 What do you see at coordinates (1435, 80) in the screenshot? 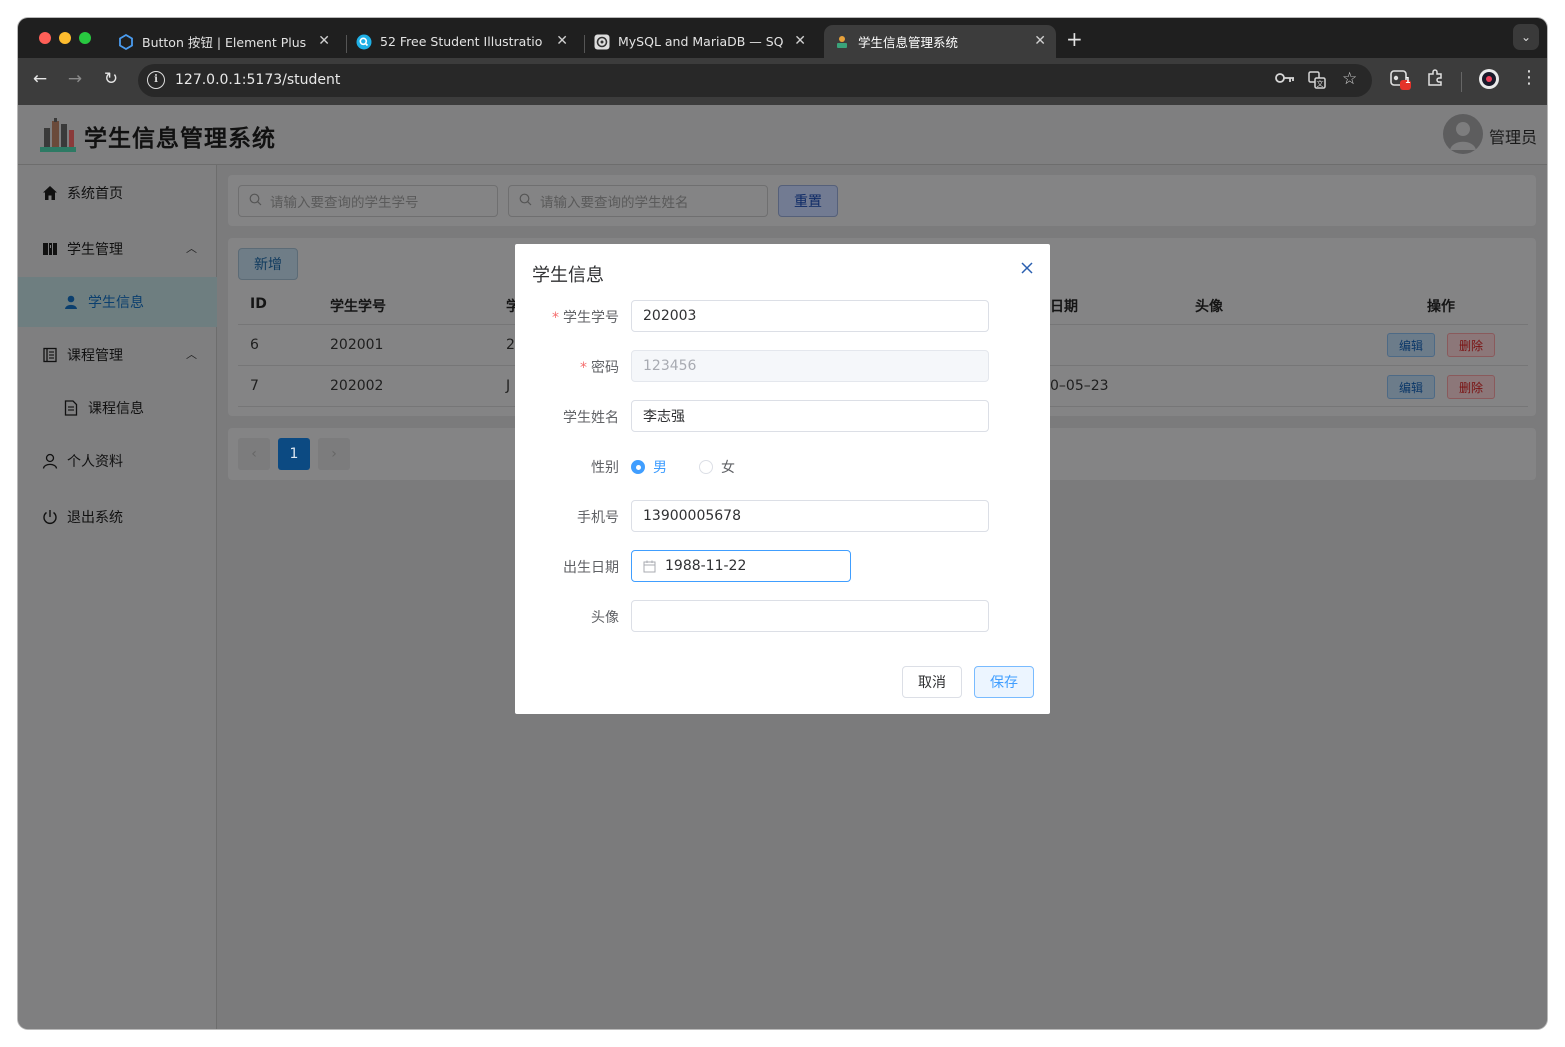
I see `puzzle-extensions-icon` at bounding box center [1435, 80].